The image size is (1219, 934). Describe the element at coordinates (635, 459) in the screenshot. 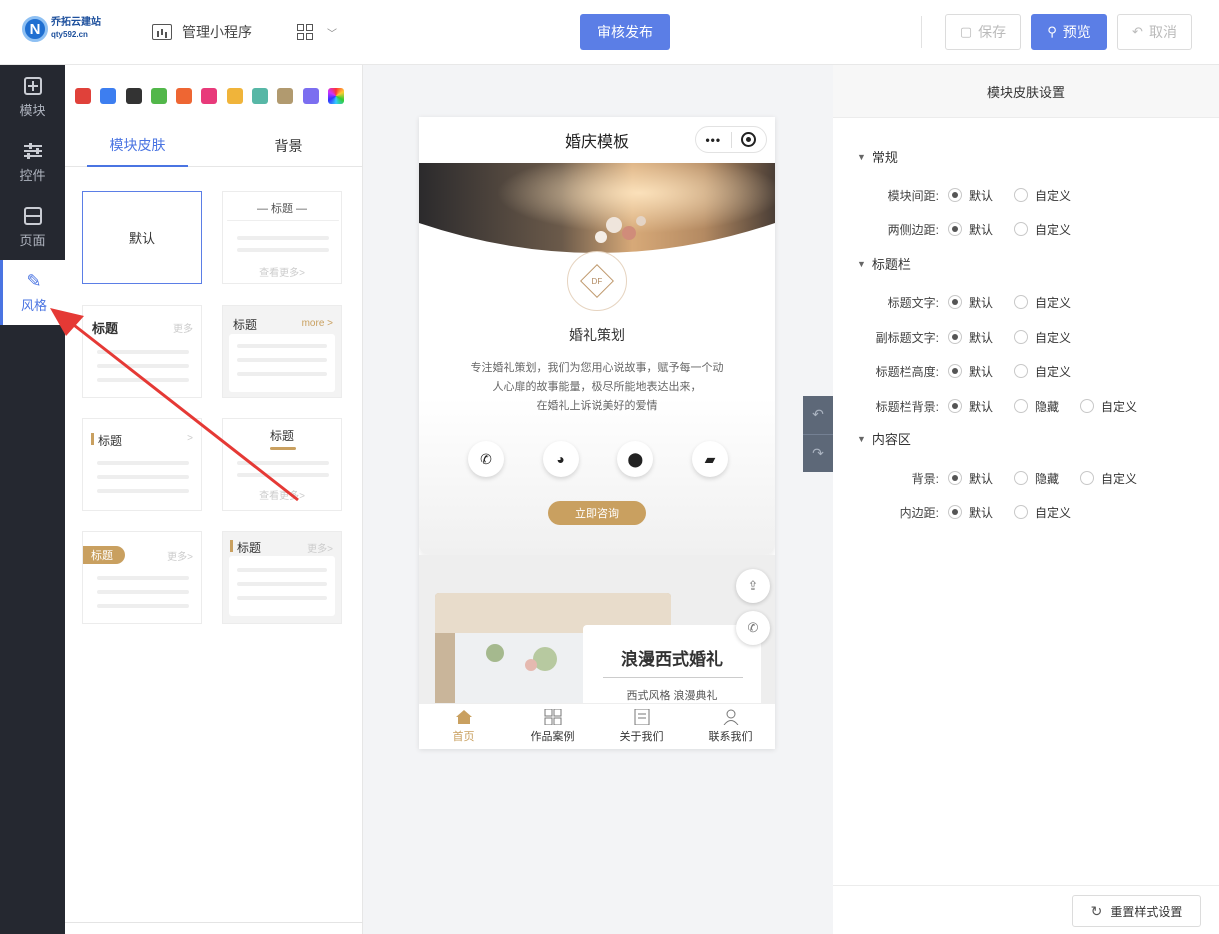

I see `location-icon: ⬤` at that location.